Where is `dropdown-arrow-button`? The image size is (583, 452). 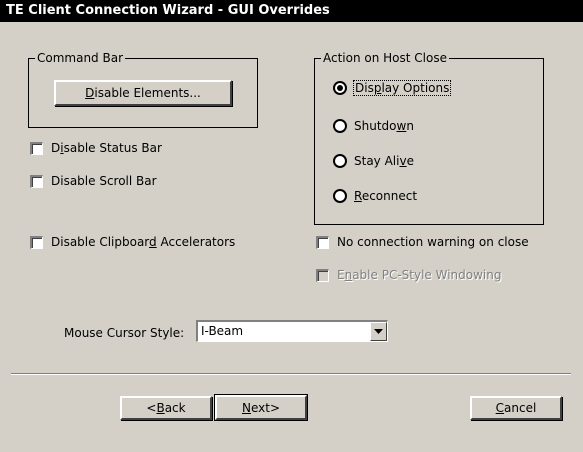 dropdown-arrow-button is located at coordinates (378, 331).